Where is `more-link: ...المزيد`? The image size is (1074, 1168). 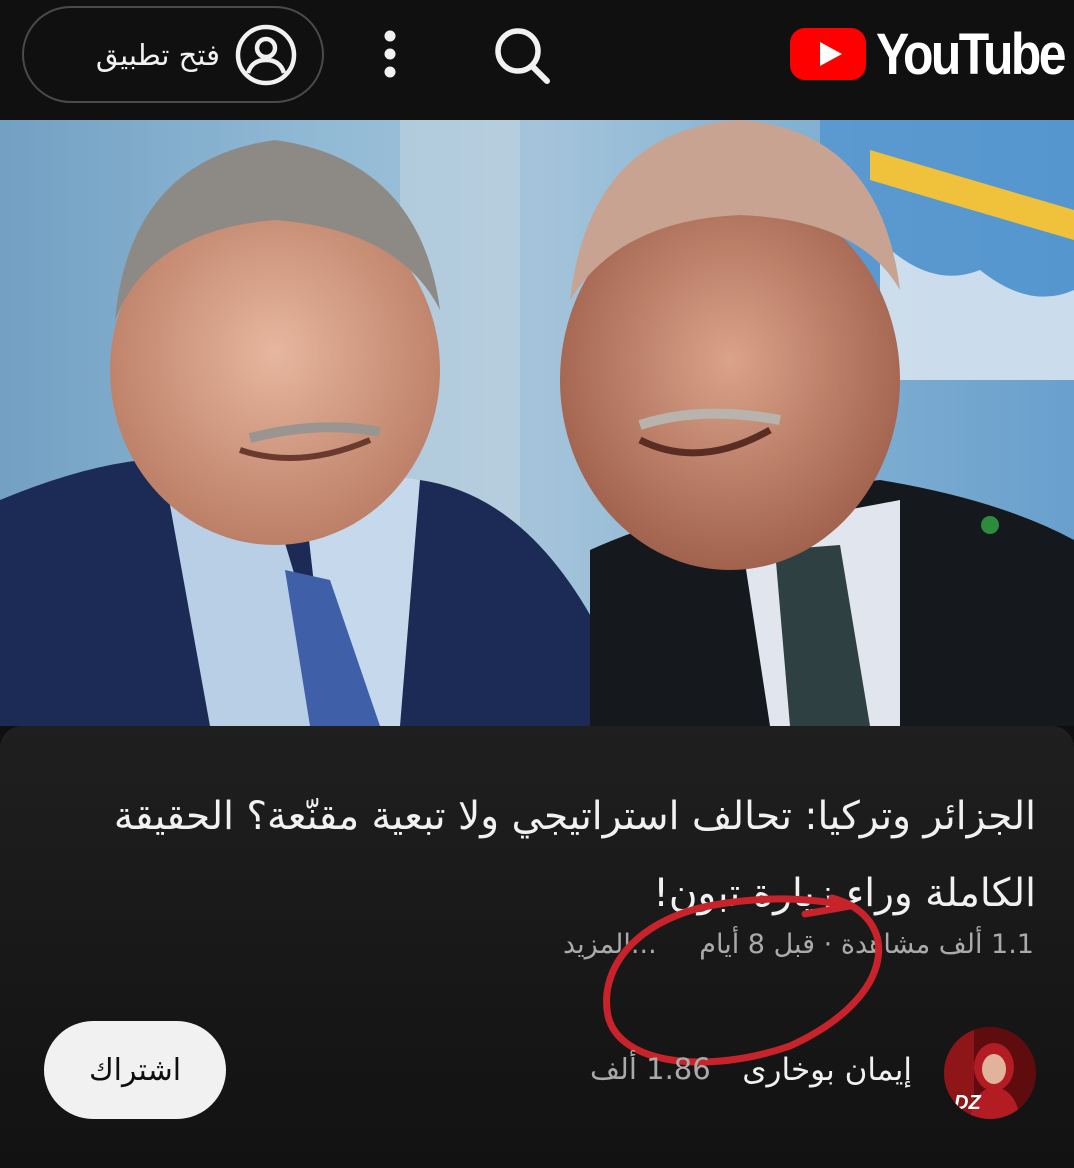
more-link: ...المزيد is located at coordinates (610, 944).